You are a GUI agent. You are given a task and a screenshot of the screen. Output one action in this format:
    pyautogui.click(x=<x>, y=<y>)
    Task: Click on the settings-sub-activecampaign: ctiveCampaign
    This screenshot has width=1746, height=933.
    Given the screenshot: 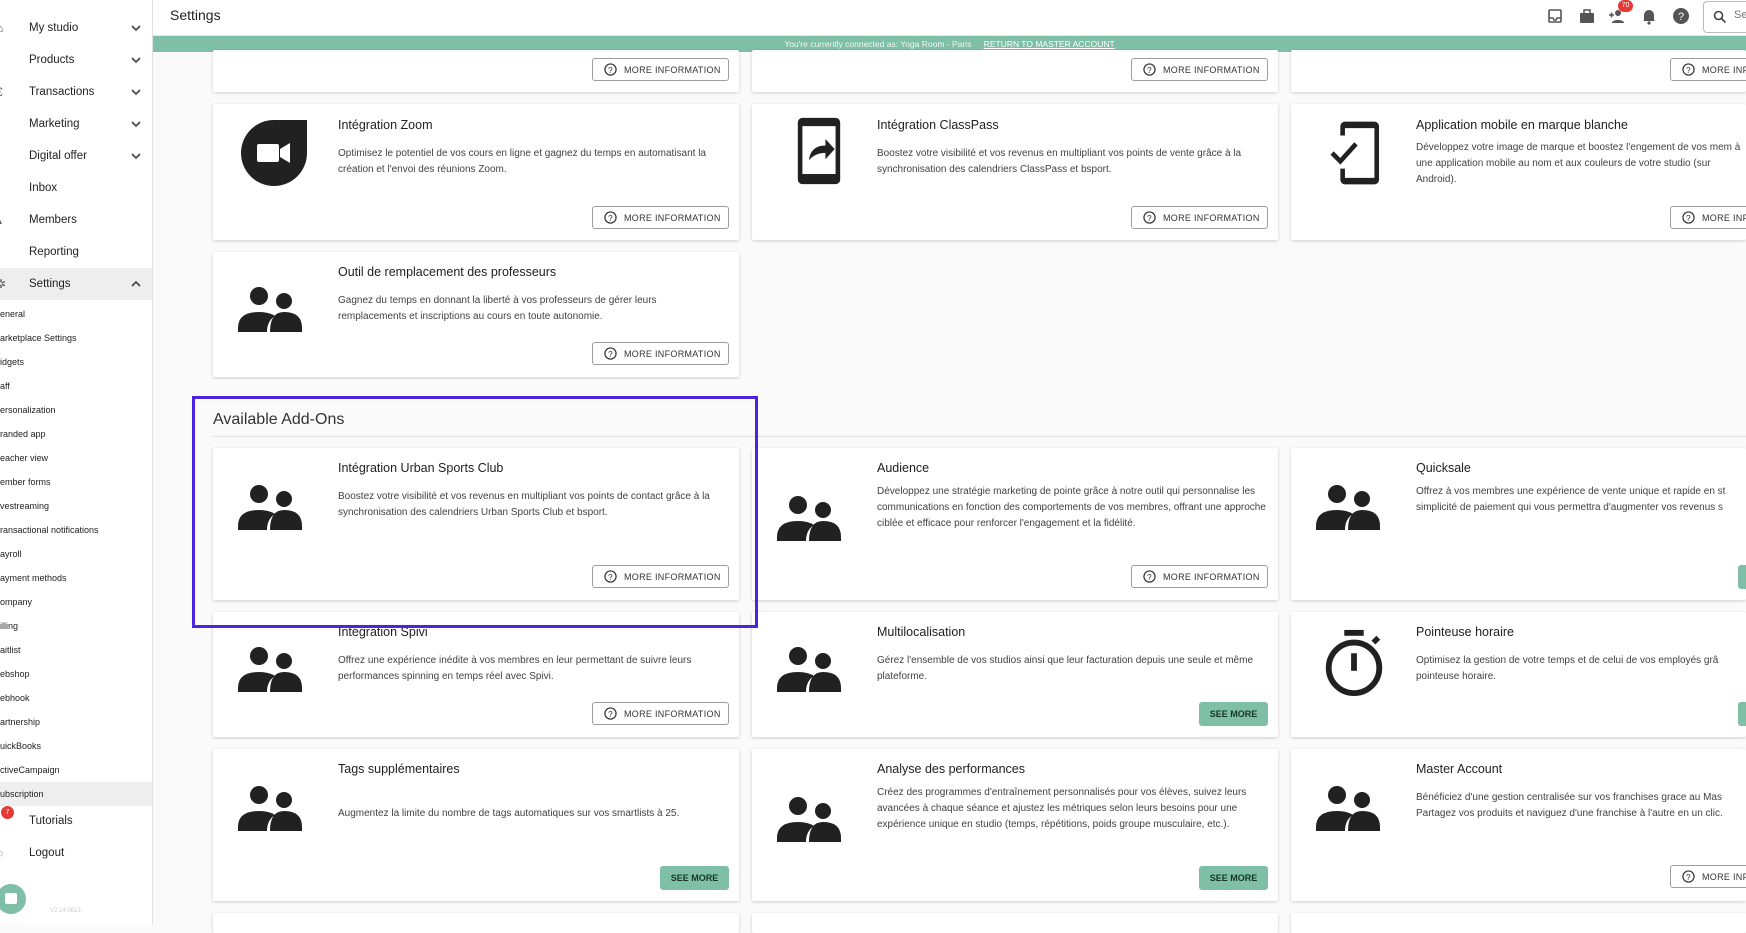 What is the action you would take?
    pyautogui.click(x=76, y=770)
    